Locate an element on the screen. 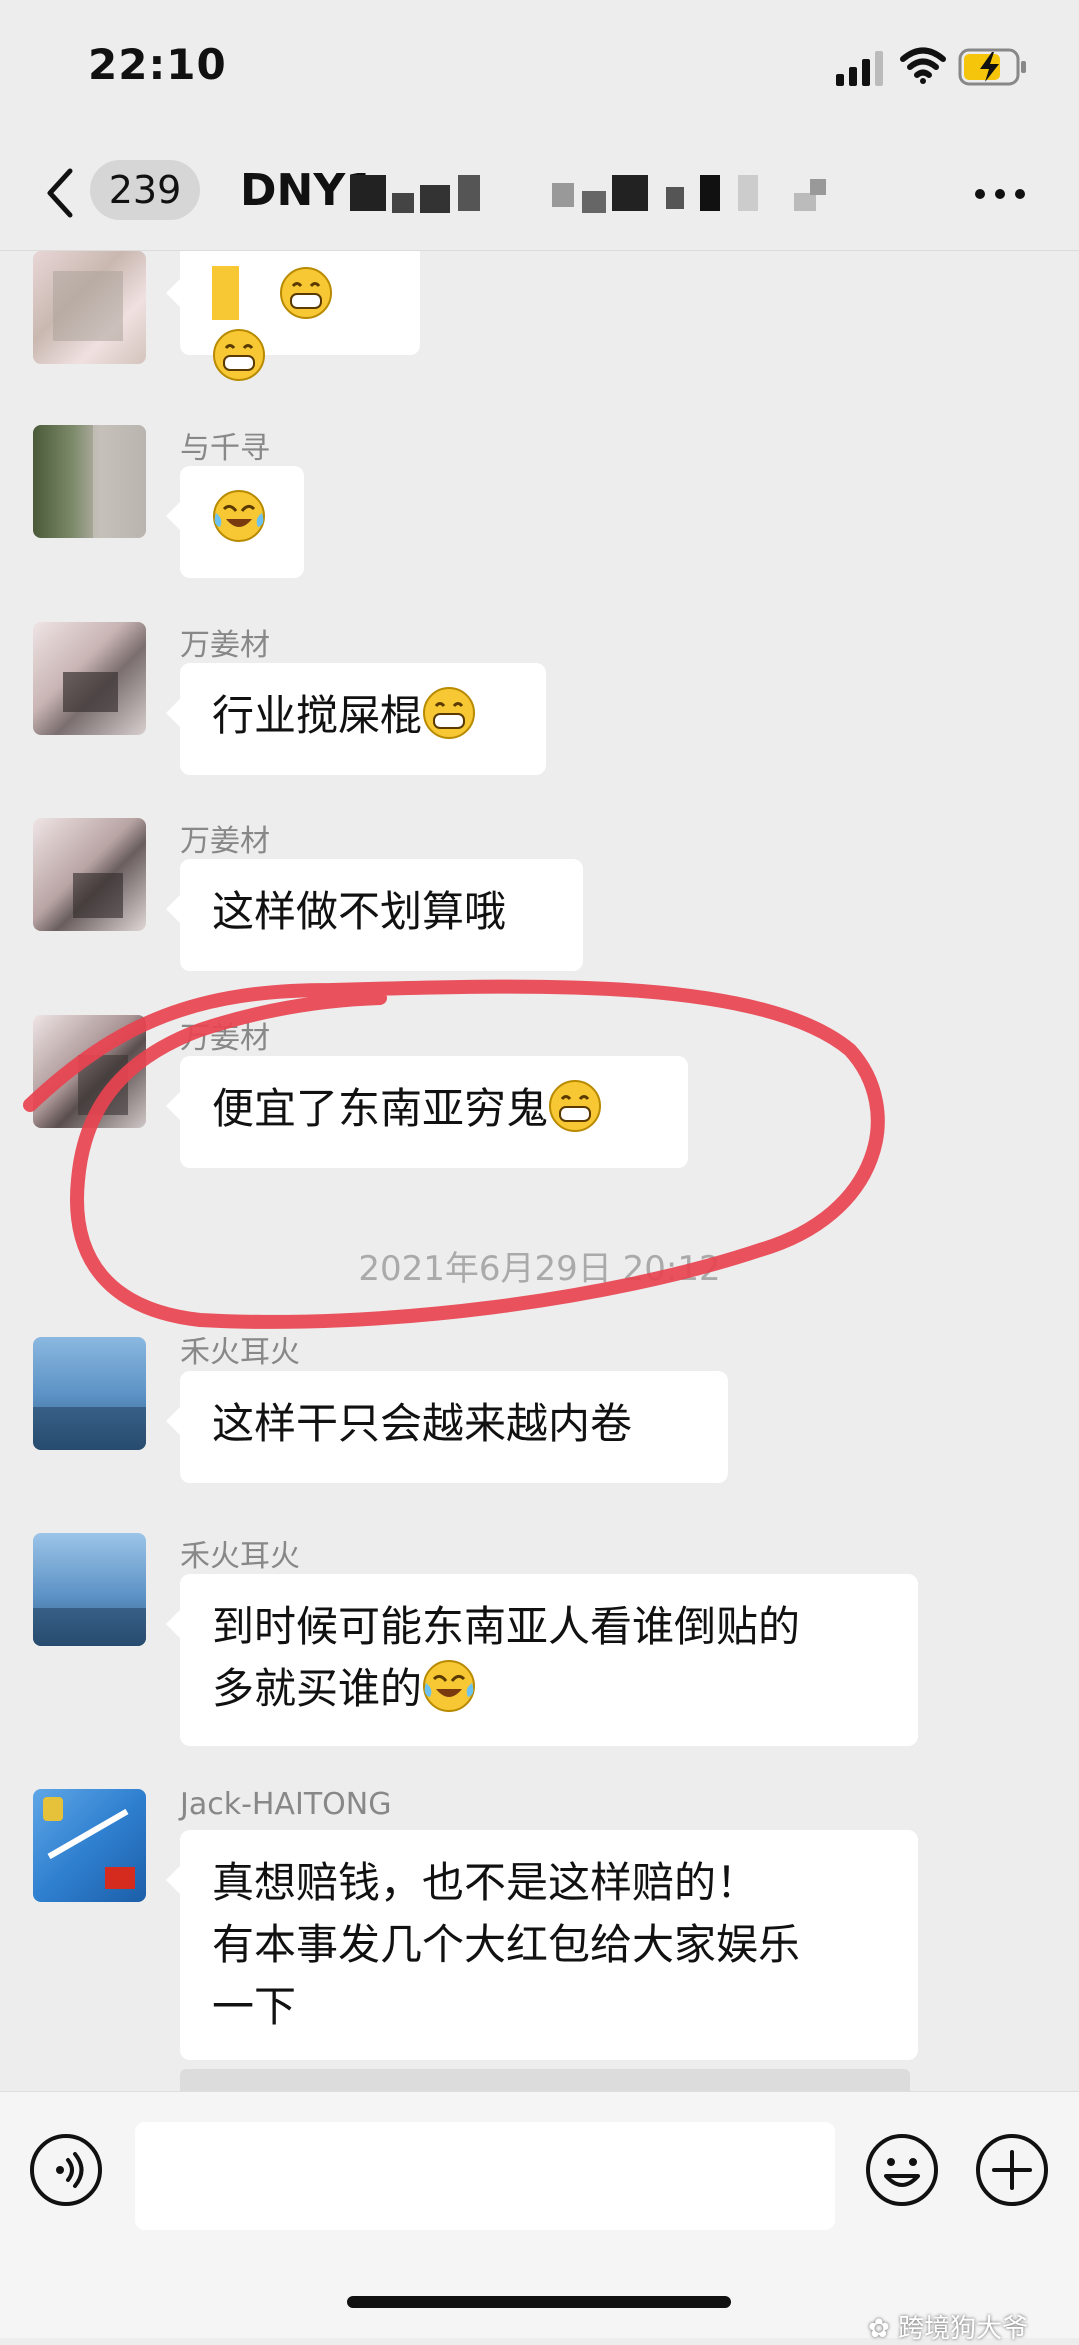 This screenshot has height=2345, width=1079. message-item: 万姜材 行业搅屎棍 is located at coordinates (539, 700).